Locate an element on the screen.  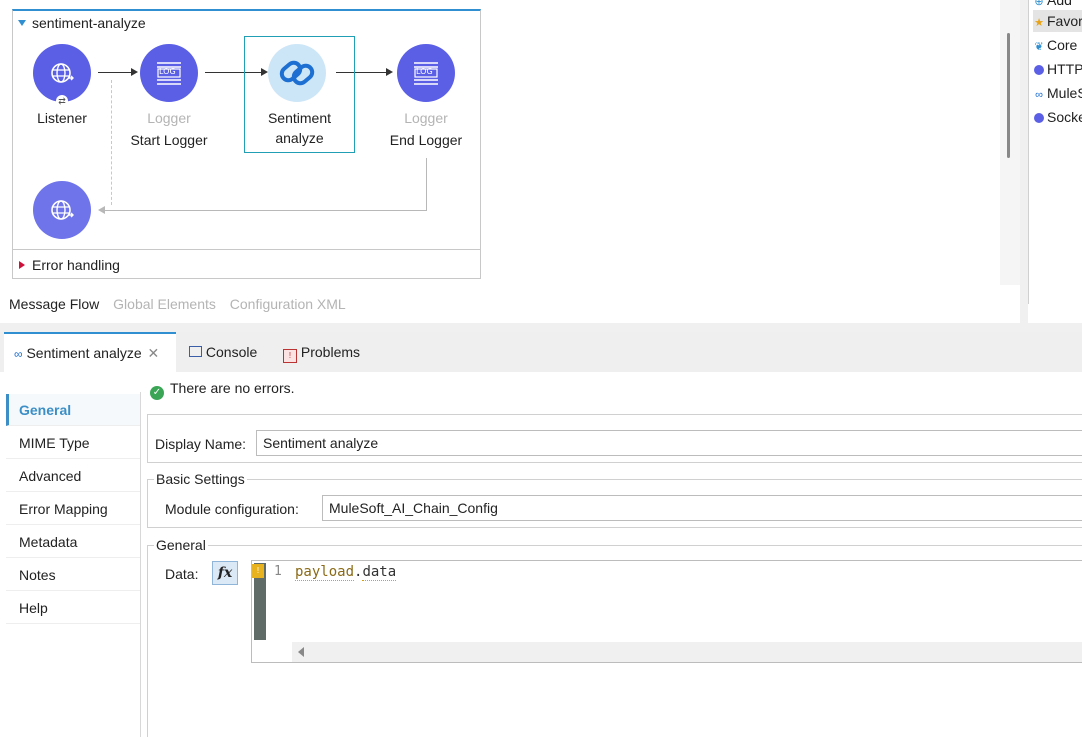
nav-help: Help is located at coordinates (73, 608).